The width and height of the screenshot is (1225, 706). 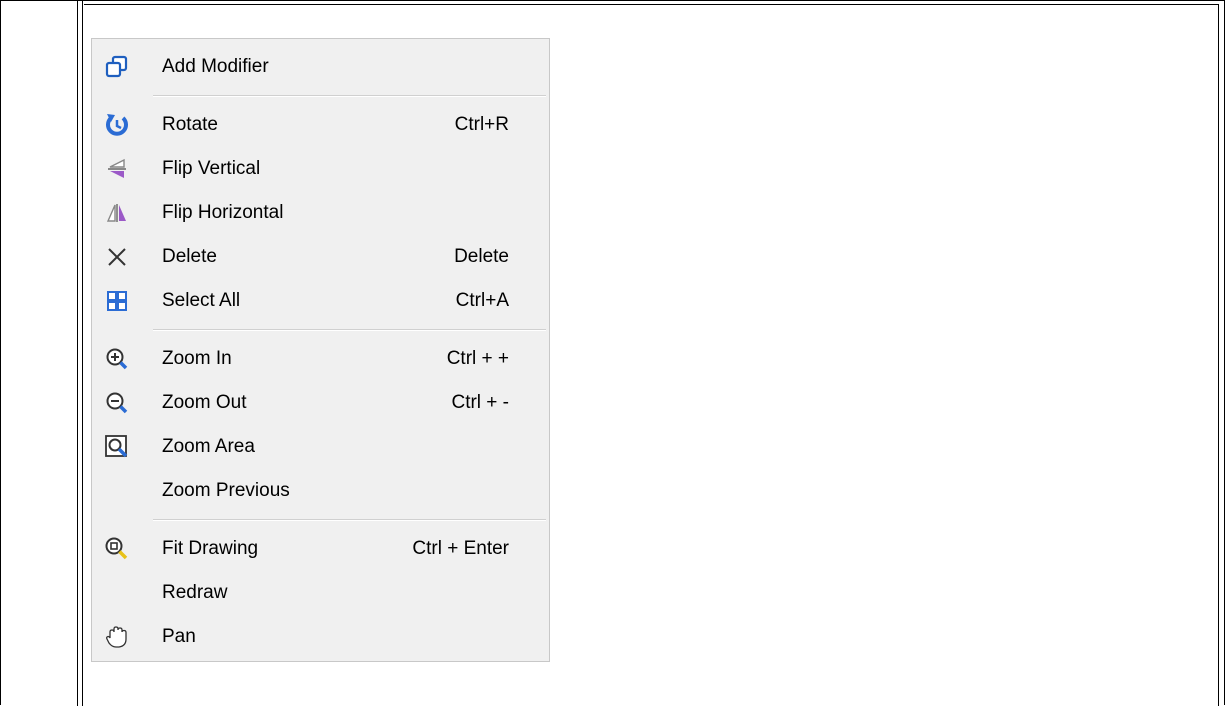 What do you see at coordinates (481, 256) in the screenshot?
I see `menu-item-shortcut: Delete` at bounding box center [481, 256].